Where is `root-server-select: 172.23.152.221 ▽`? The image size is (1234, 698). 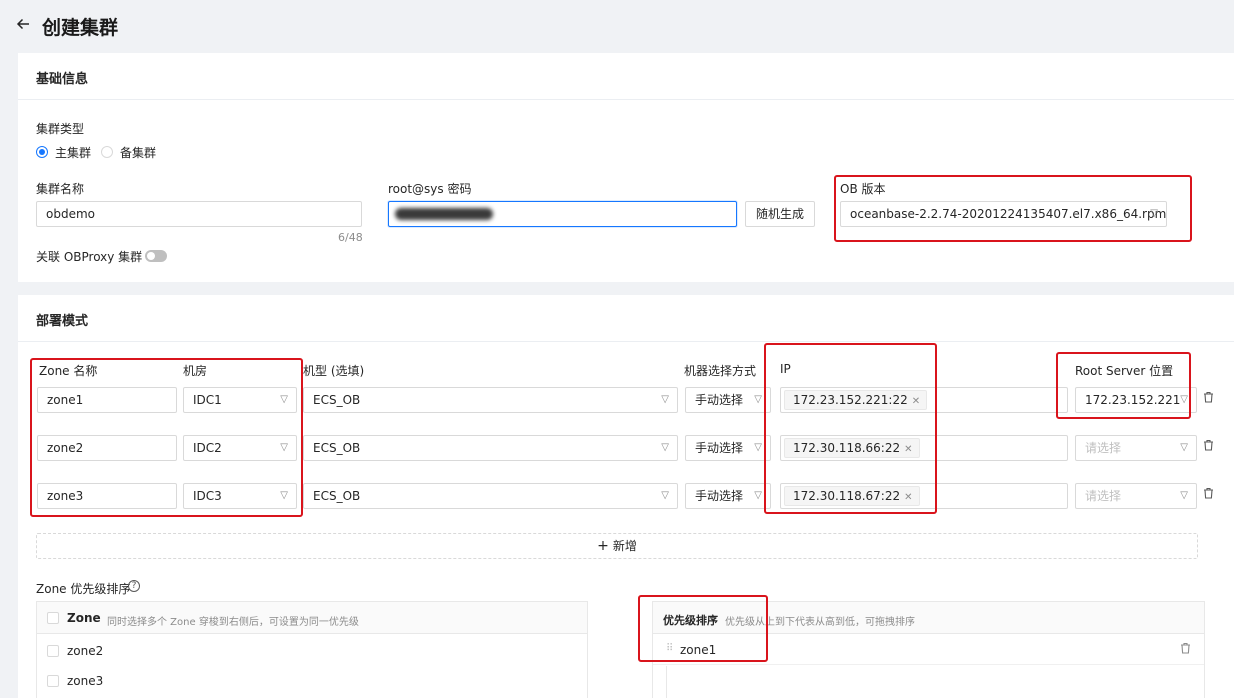
root-server-select: 172.23.152.221 ▽ is located at coordinates (1136, 400).